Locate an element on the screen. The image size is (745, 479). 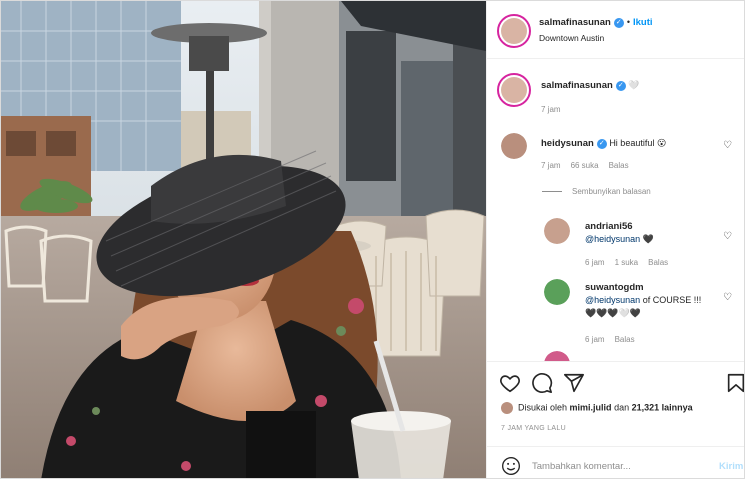
liker-avatar is located at coordinates (507, 408).